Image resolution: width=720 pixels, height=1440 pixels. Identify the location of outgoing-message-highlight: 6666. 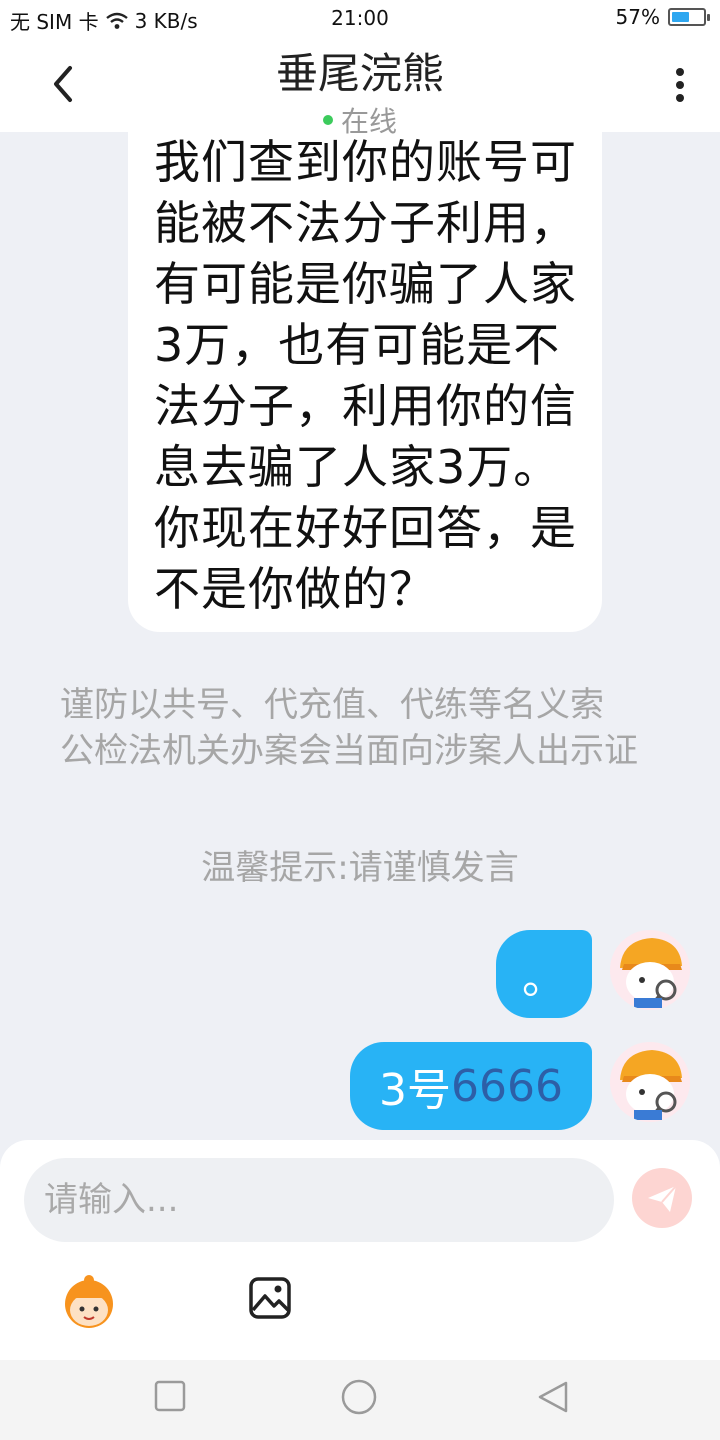
(507, 1086).